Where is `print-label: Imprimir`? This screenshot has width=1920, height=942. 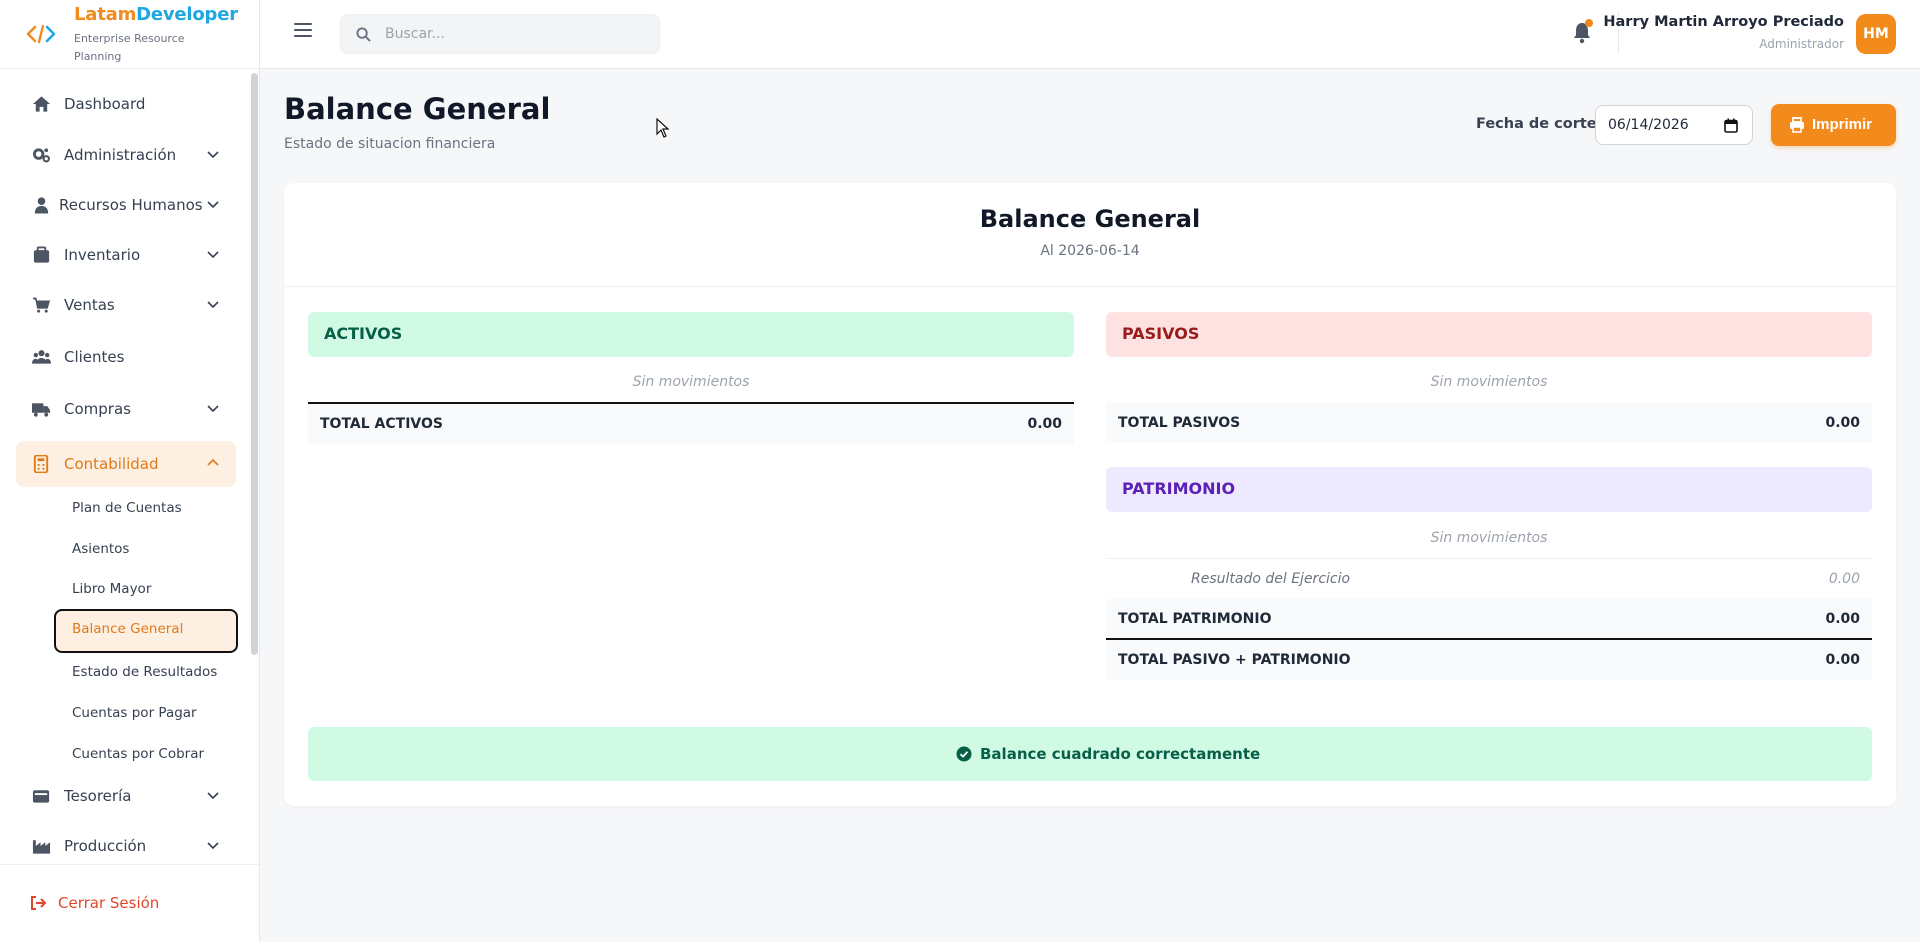
print-label: Imprimir is located at coordinates (1842, 124).